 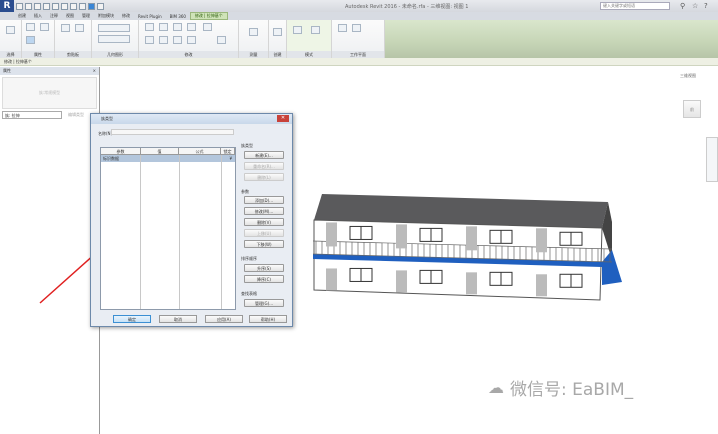 I want to click on save-icon, so click(x=28, y=6).